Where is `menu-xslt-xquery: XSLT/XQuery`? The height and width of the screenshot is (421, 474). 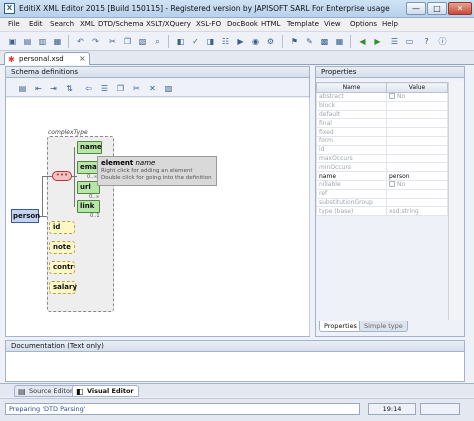
menu-xslt-xquery: XSLT/XQuery is located at coordinates (168, 24).